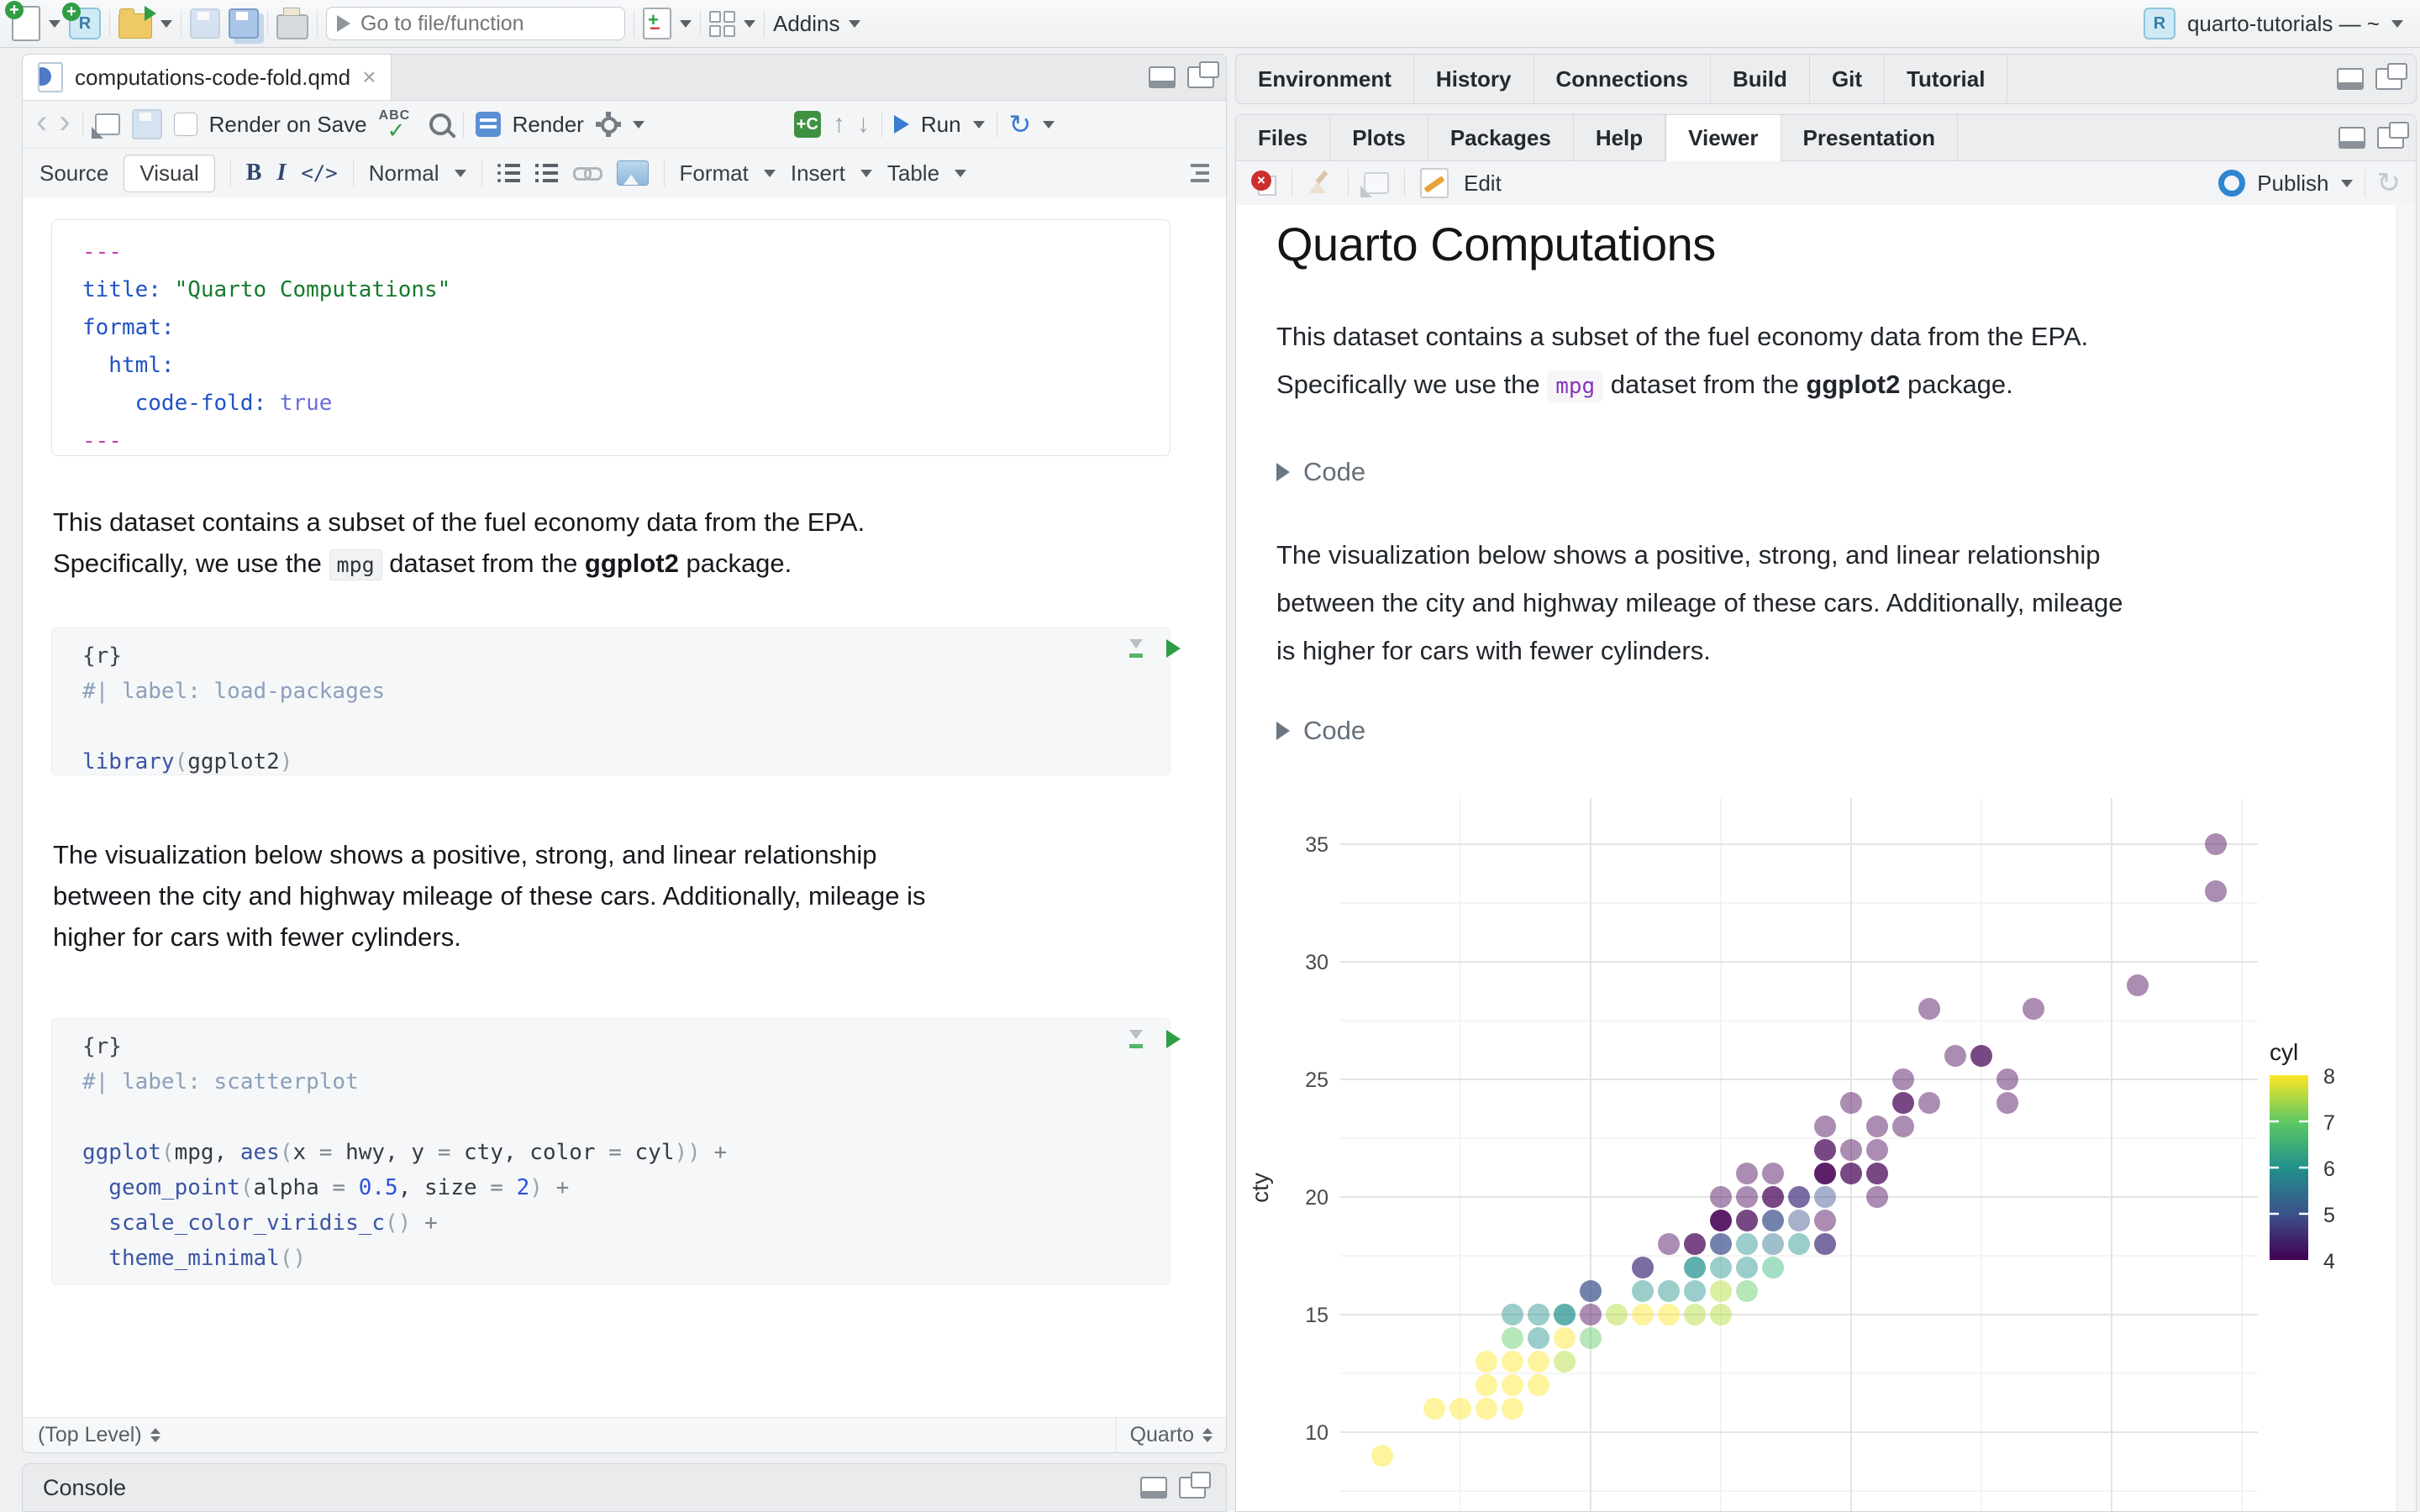 The image size is (2420, 1512). What do you see at coordinates (1320, 731) in the screenshot?
I see `code-fold-2: Code` at bounding box center [1320, 731].